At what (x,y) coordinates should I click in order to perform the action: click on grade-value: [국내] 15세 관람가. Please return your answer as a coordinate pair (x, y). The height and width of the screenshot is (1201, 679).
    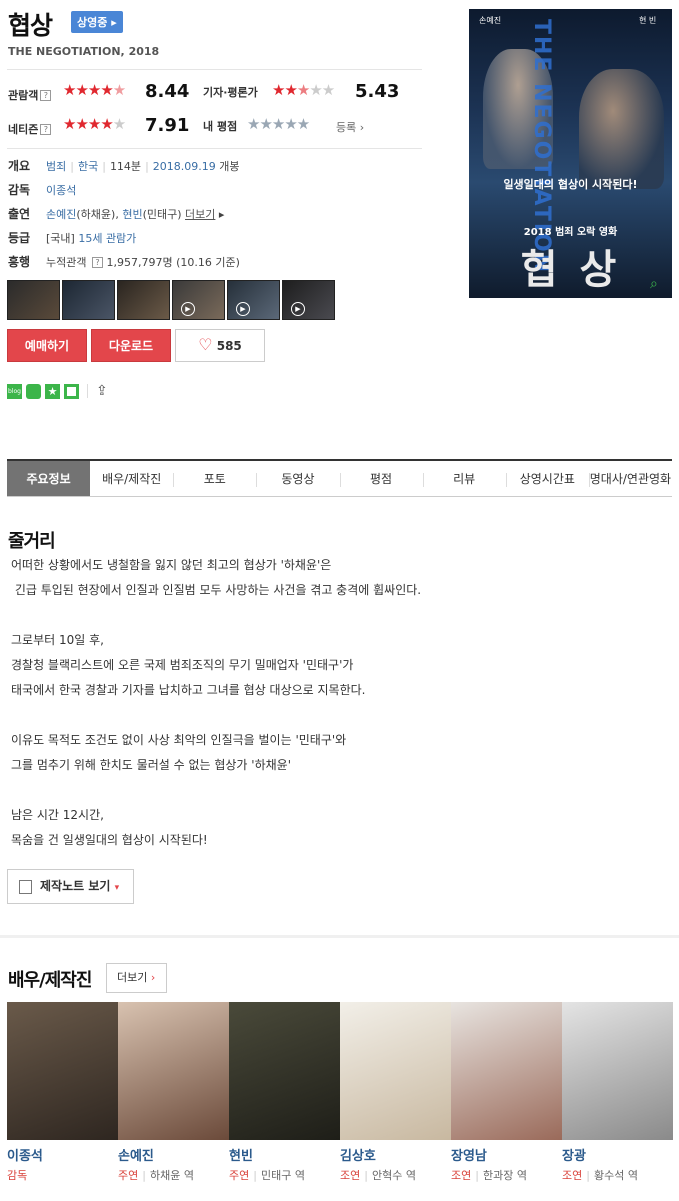
    Looking at the image, I should click on (91, 238).